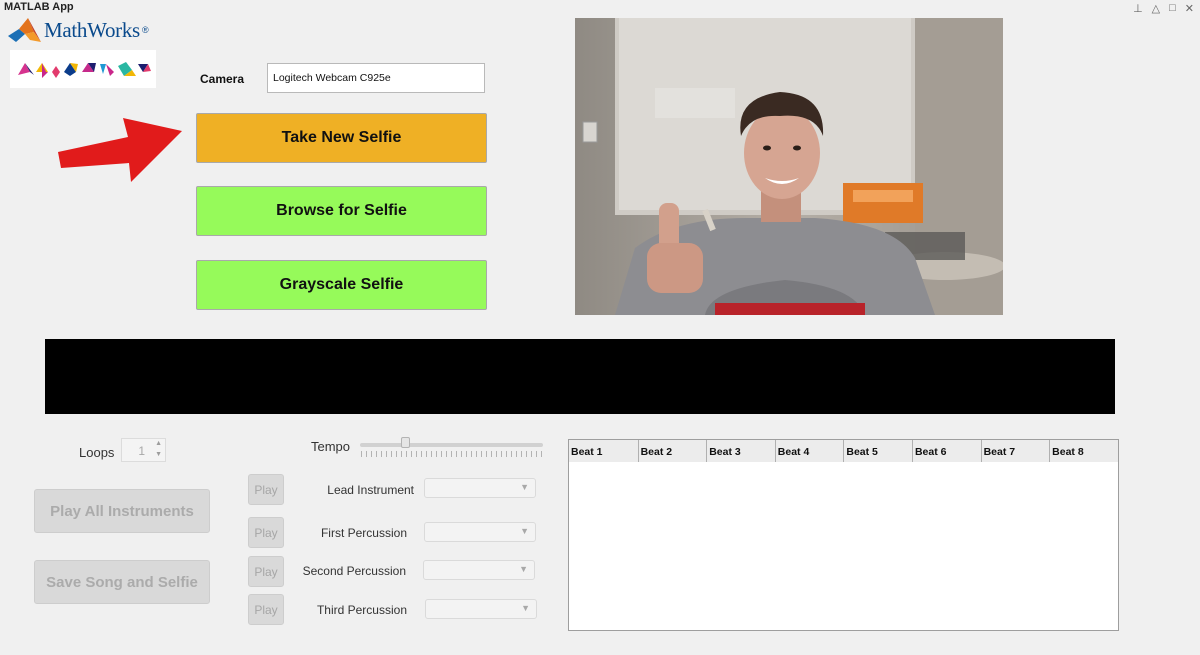 The width and height of the screenshot is (1200, 655). What do you see at coordinates (1156, 8) in the screenshot?
I see `minimize-icon: △` at bounding box center [1156, 8].